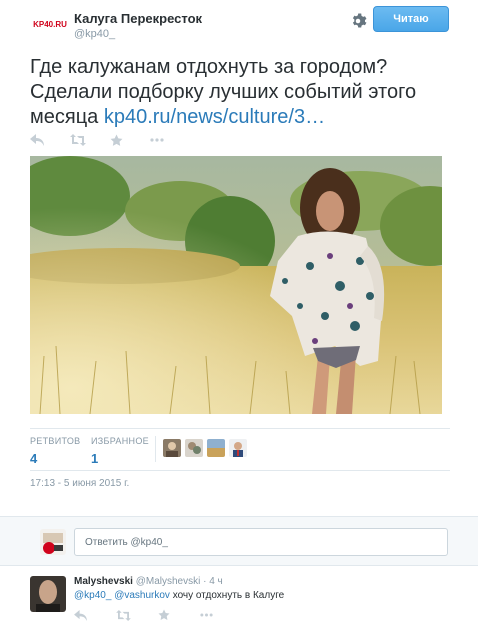 The width and height of the screenshot is (478, 628). Describe the element at coordinates (55, 441) in the screenshot. I see `retweets-label: РЕТВИТОВ` at that location.